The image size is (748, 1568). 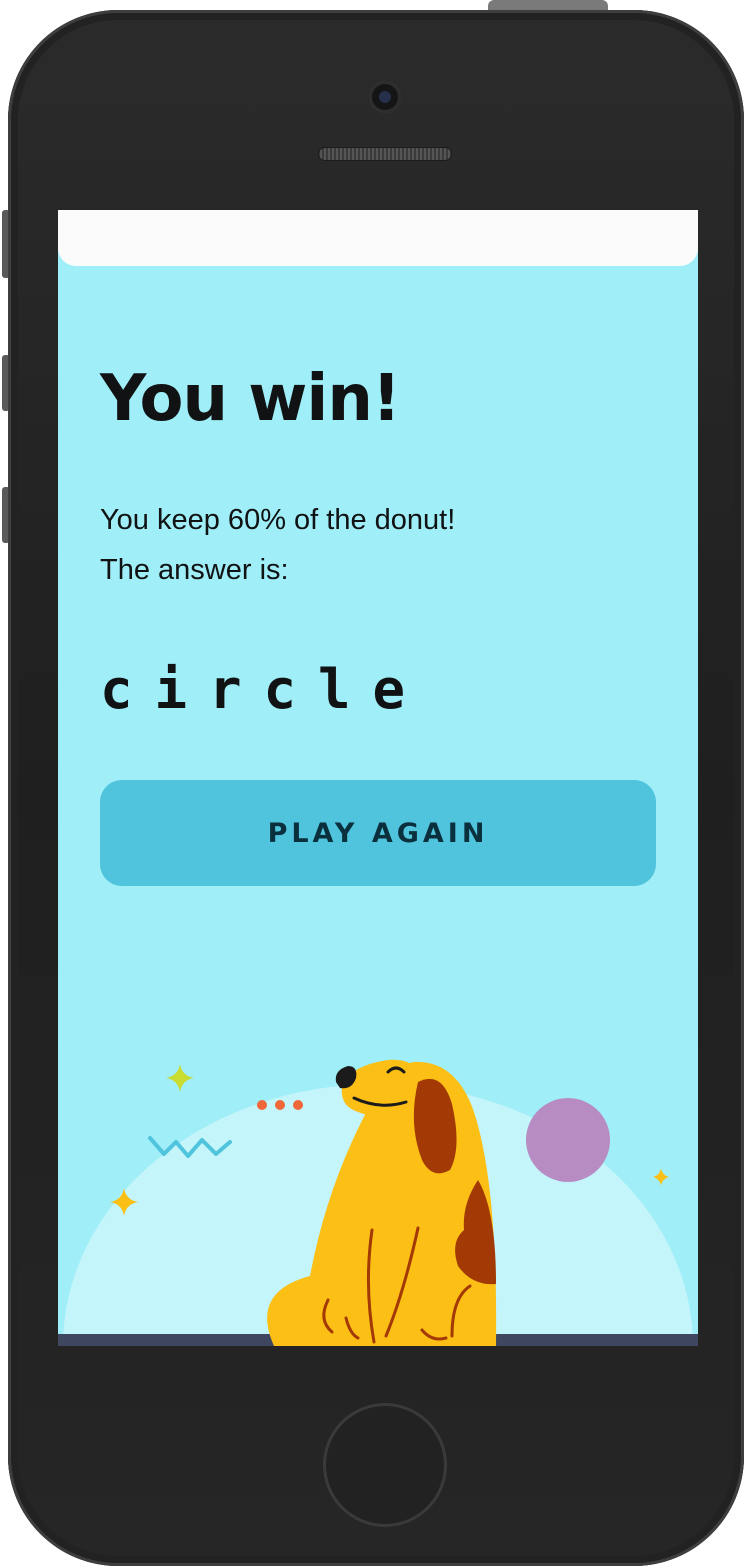 What do you see at coordinates (378, 833) in the screenshot?
I see `play-again-button: PLAY AGAIN` at bounding box center [378, 833].